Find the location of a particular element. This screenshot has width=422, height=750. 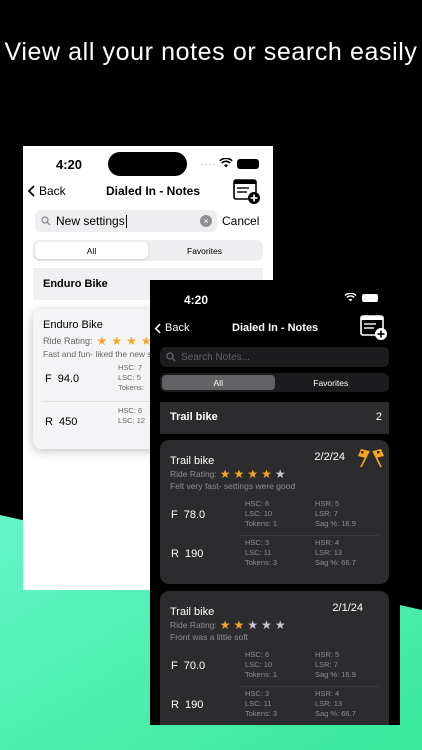

note-comment: Front was a little soft is located at coordinates (209, 637).